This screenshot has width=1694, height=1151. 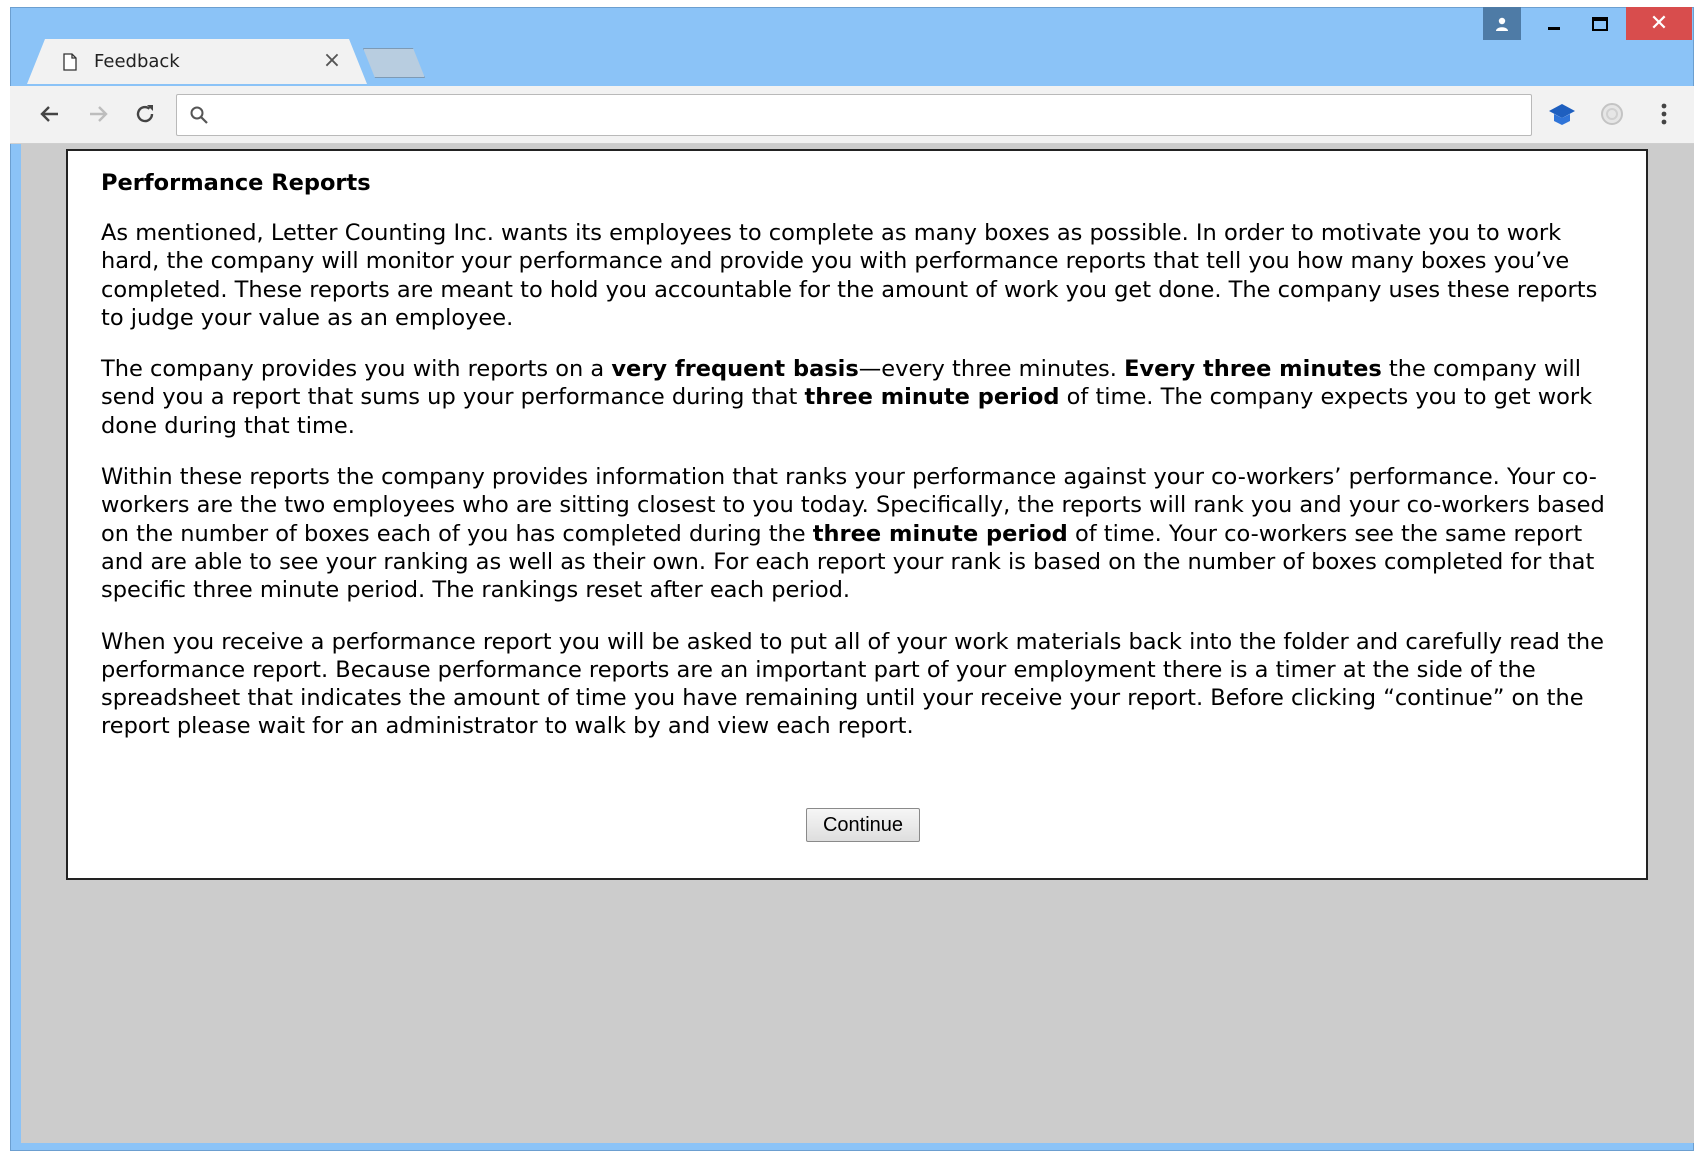 I want to click on reload-icon, so click(x=145, y=114).